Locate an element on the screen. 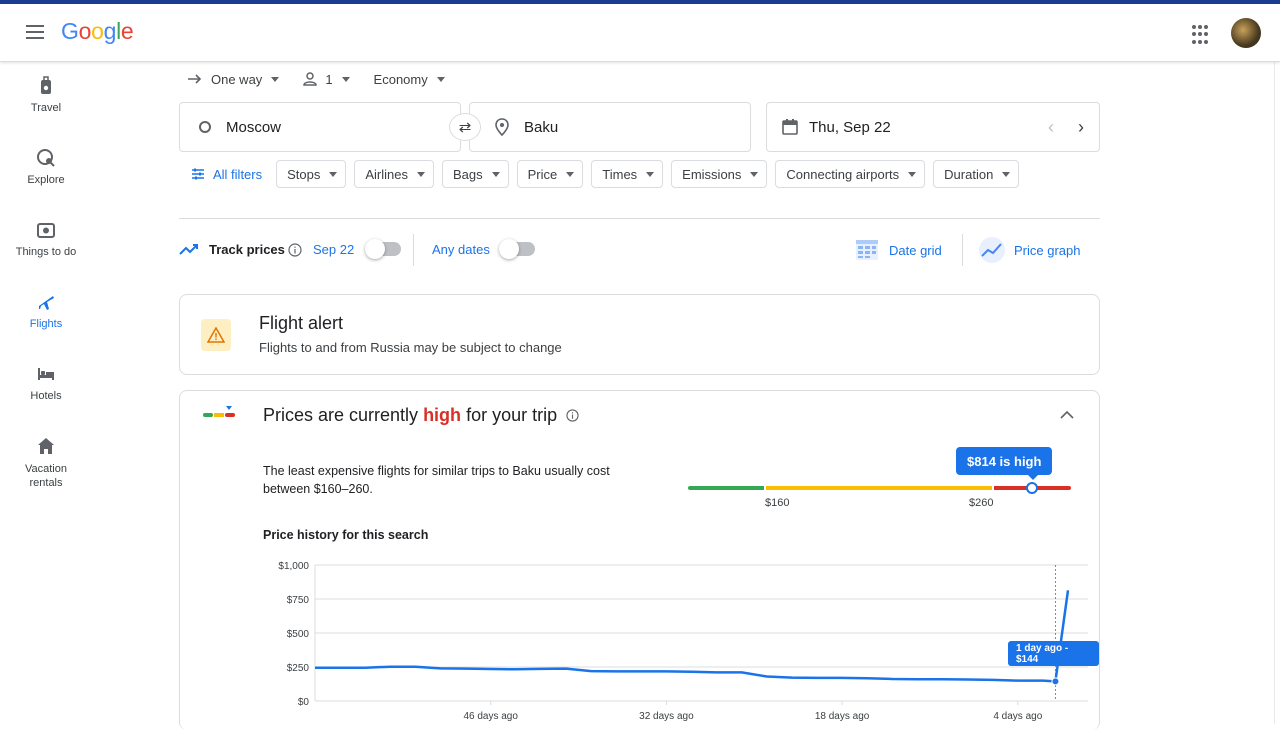  description-line: between $160–260. is located at coordinates (318, 489).